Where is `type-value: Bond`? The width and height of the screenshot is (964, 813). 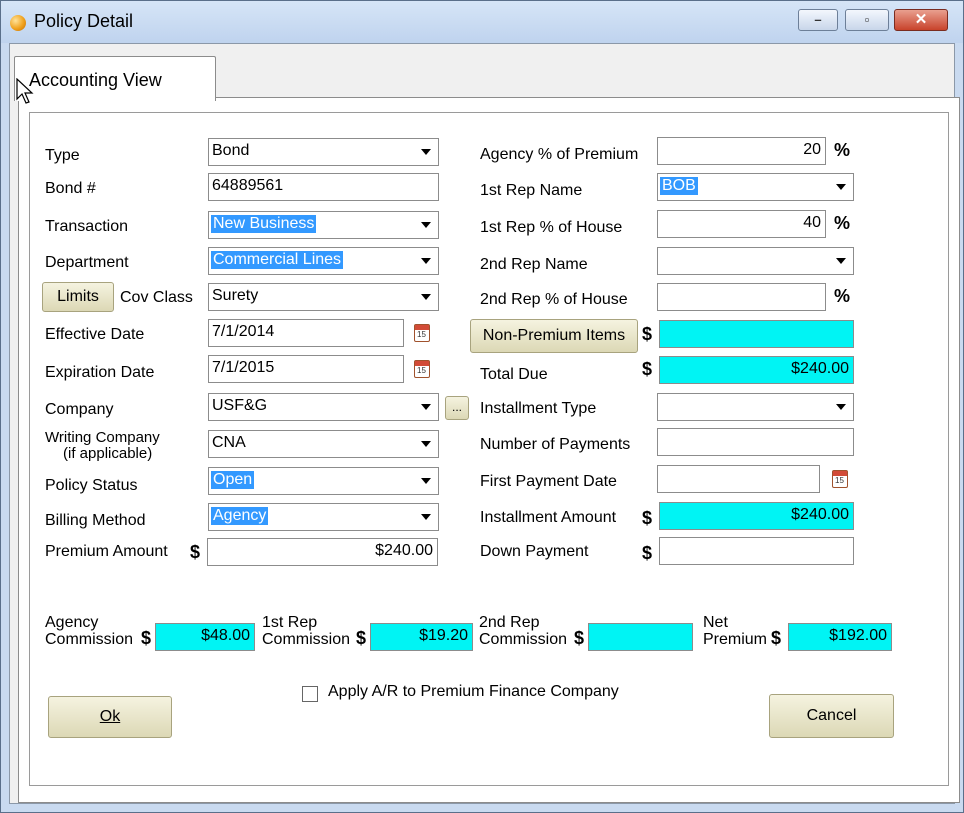
type-value: Bond is located at coordinates (231, 150).